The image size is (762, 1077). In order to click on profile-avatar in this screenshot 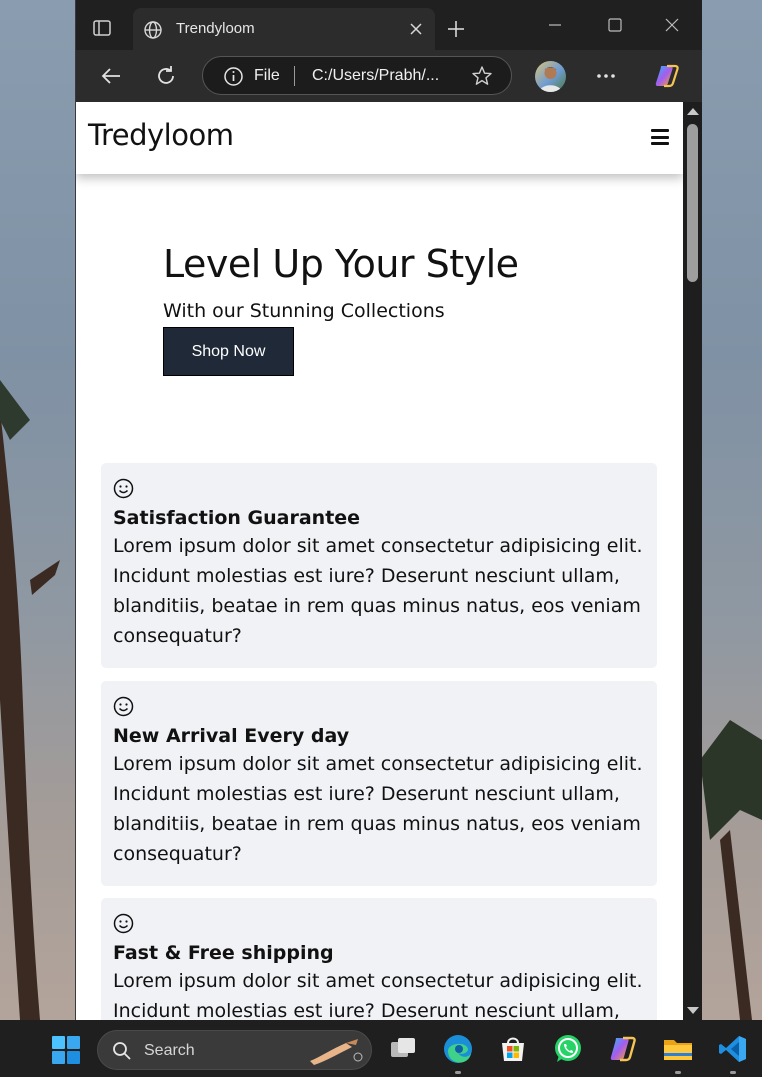, I will do `click(550, 76)`.